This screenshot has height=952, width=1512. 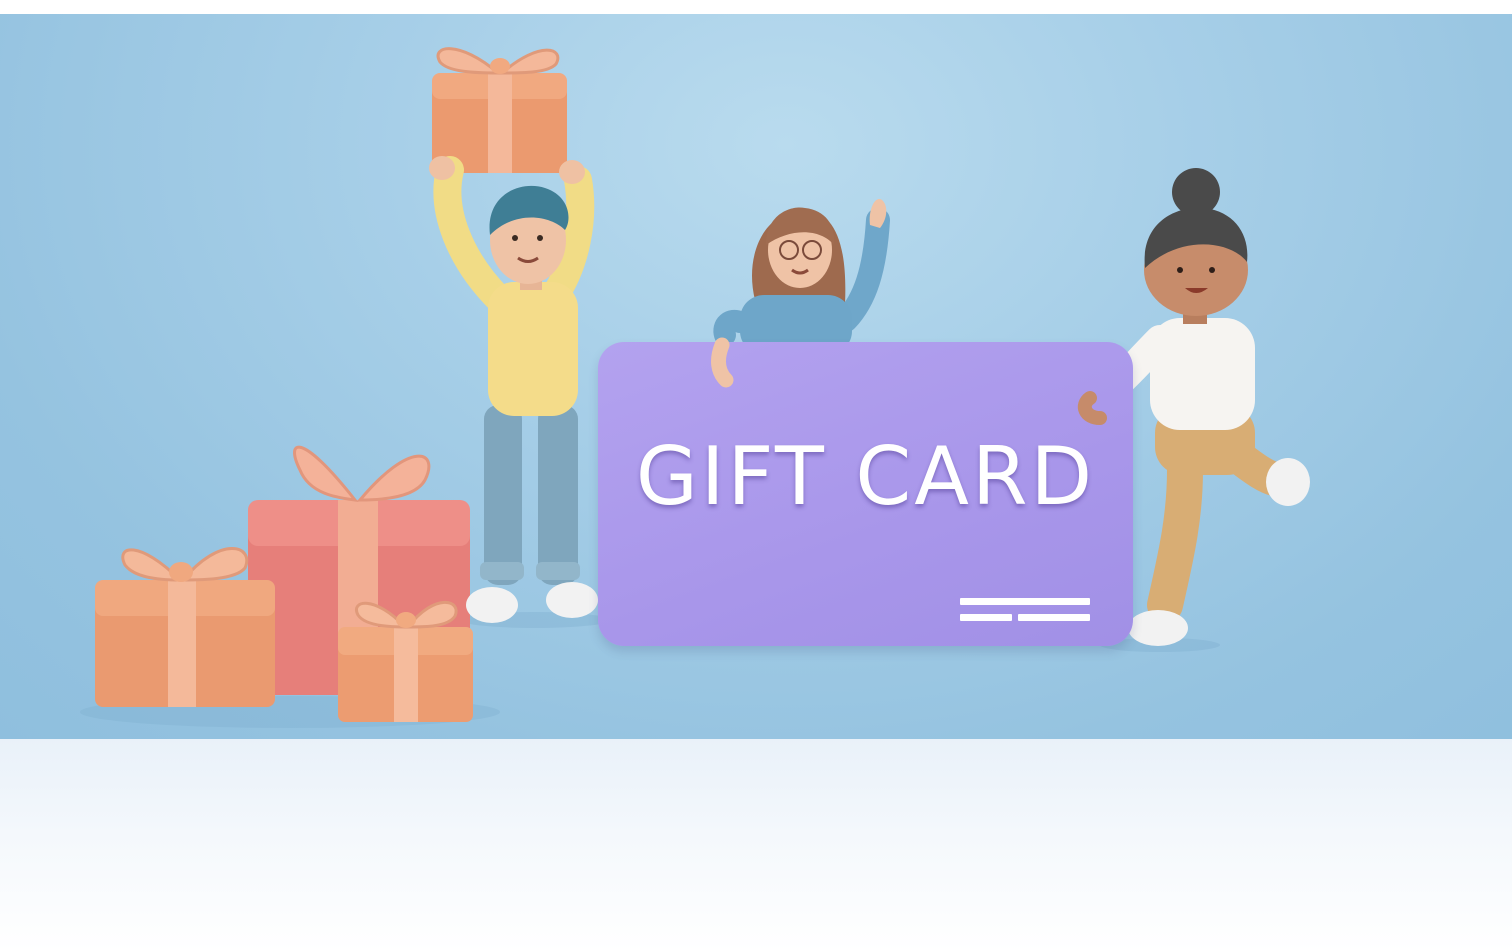 I want to click on gift-card-title: GIFT CARD, so click(x=865, y=476).